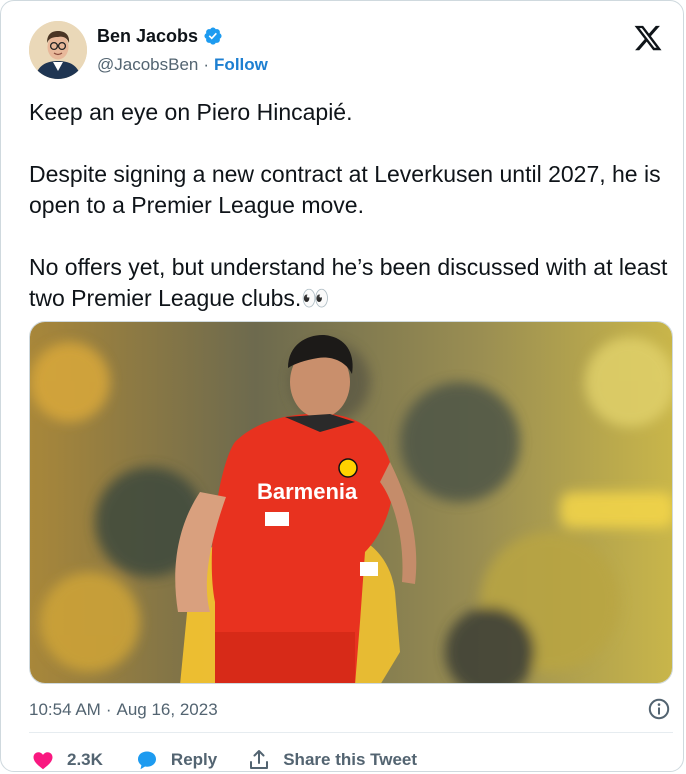 This screenshot has height=774, width=686. I want to click on avatar-image, so click(58, 50).